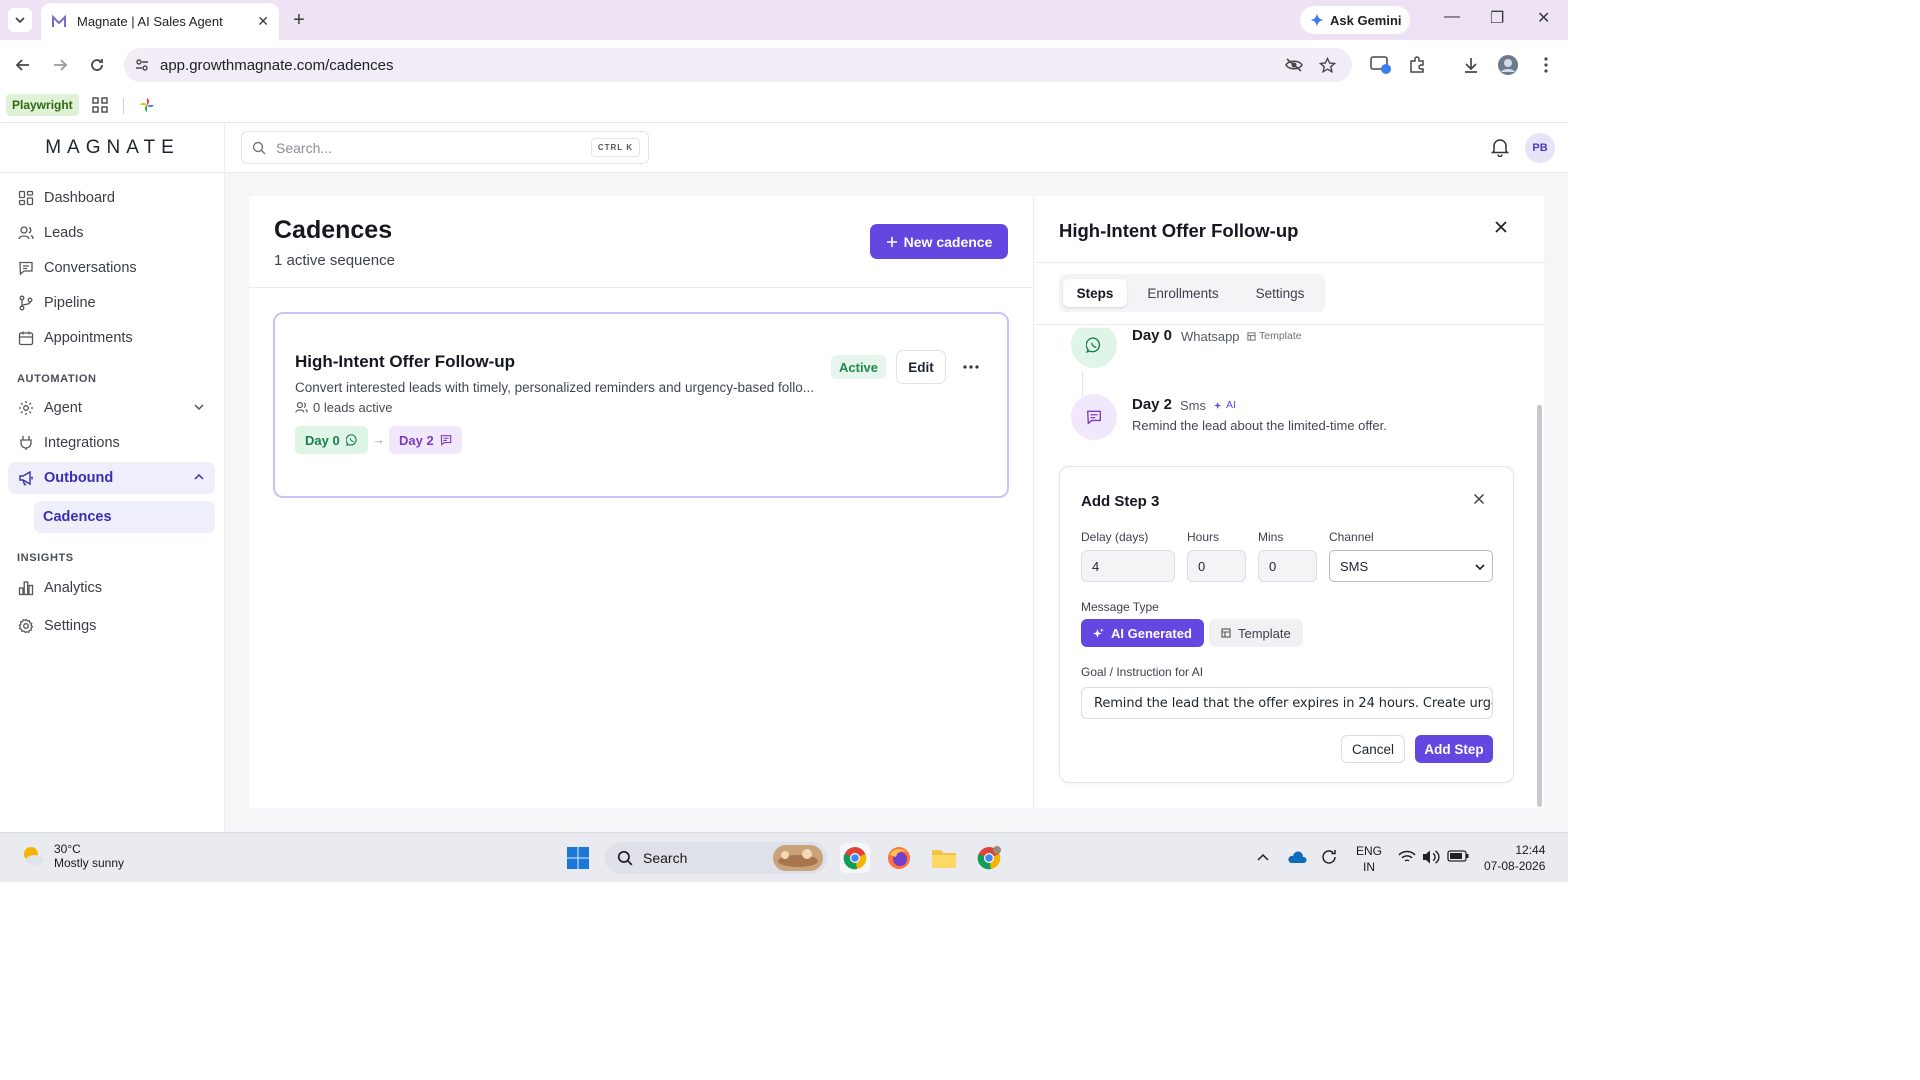 The height and width of the screenshot is (1080, 1920). Describe the element at coordinates (1226, 633) in the screenshot. I see `template-icon` at that location.